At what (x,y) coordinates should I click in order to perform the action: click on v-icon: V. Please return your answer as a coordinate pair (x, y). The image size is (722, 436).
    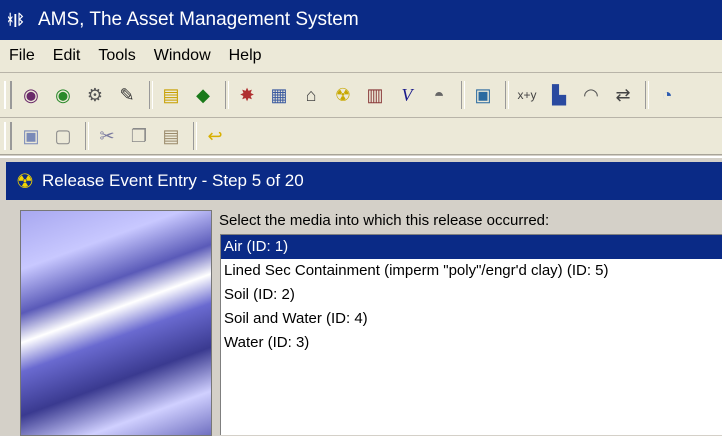
    Looking at the image, I should click on (407, 95).